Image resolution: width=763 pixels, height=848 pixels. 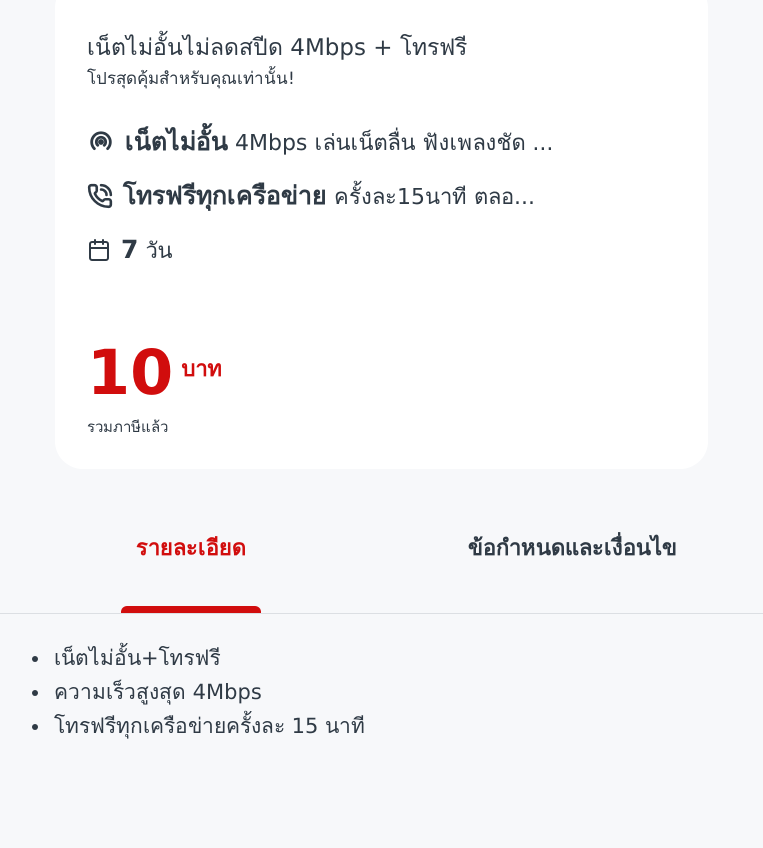 What do you see at coordinates (99, 250) in the screenshot?
I see `calendar-icon` at bounding box center [99, 250].